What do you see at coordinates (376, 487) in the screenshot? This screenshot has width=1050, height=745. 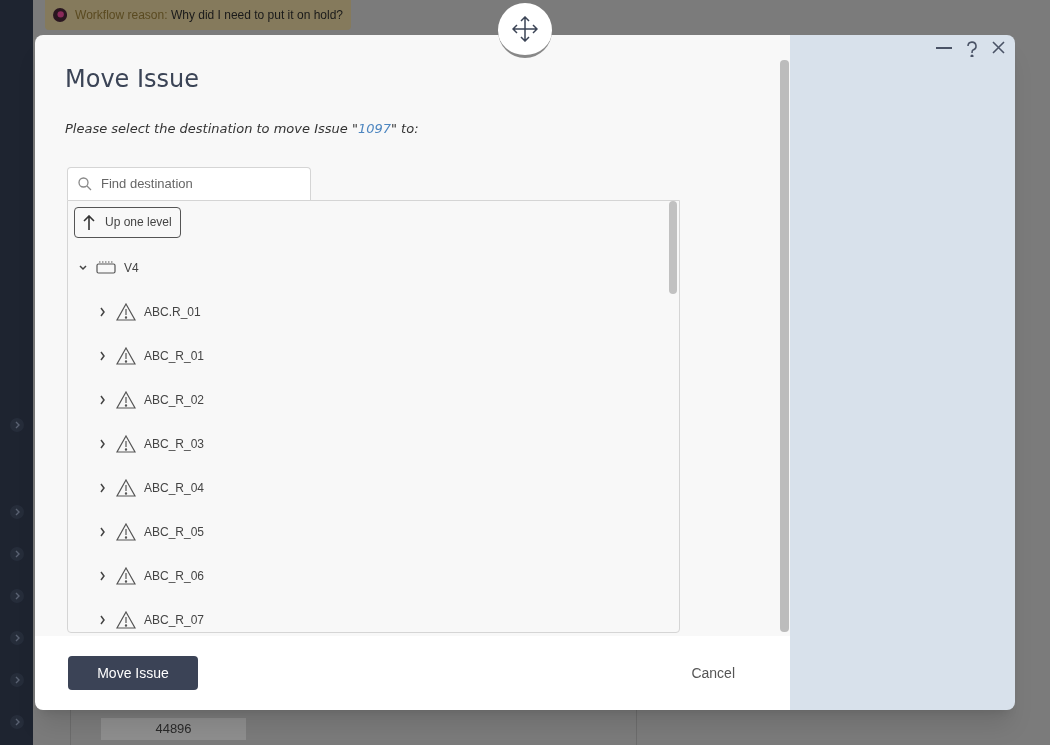 I see `tree-item: ABC_R_04` at bounding box center [376, 487].